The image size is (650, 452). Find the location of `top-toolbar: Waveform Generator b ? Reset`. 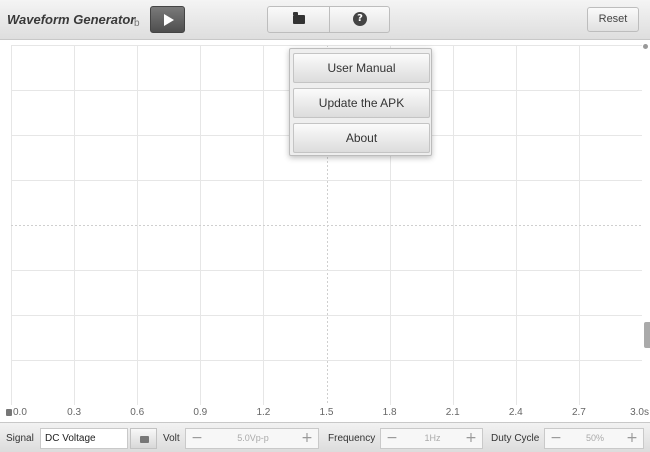

top-toolbar: Waveform Generator b ? Reset is located at coordinates (325, 20).